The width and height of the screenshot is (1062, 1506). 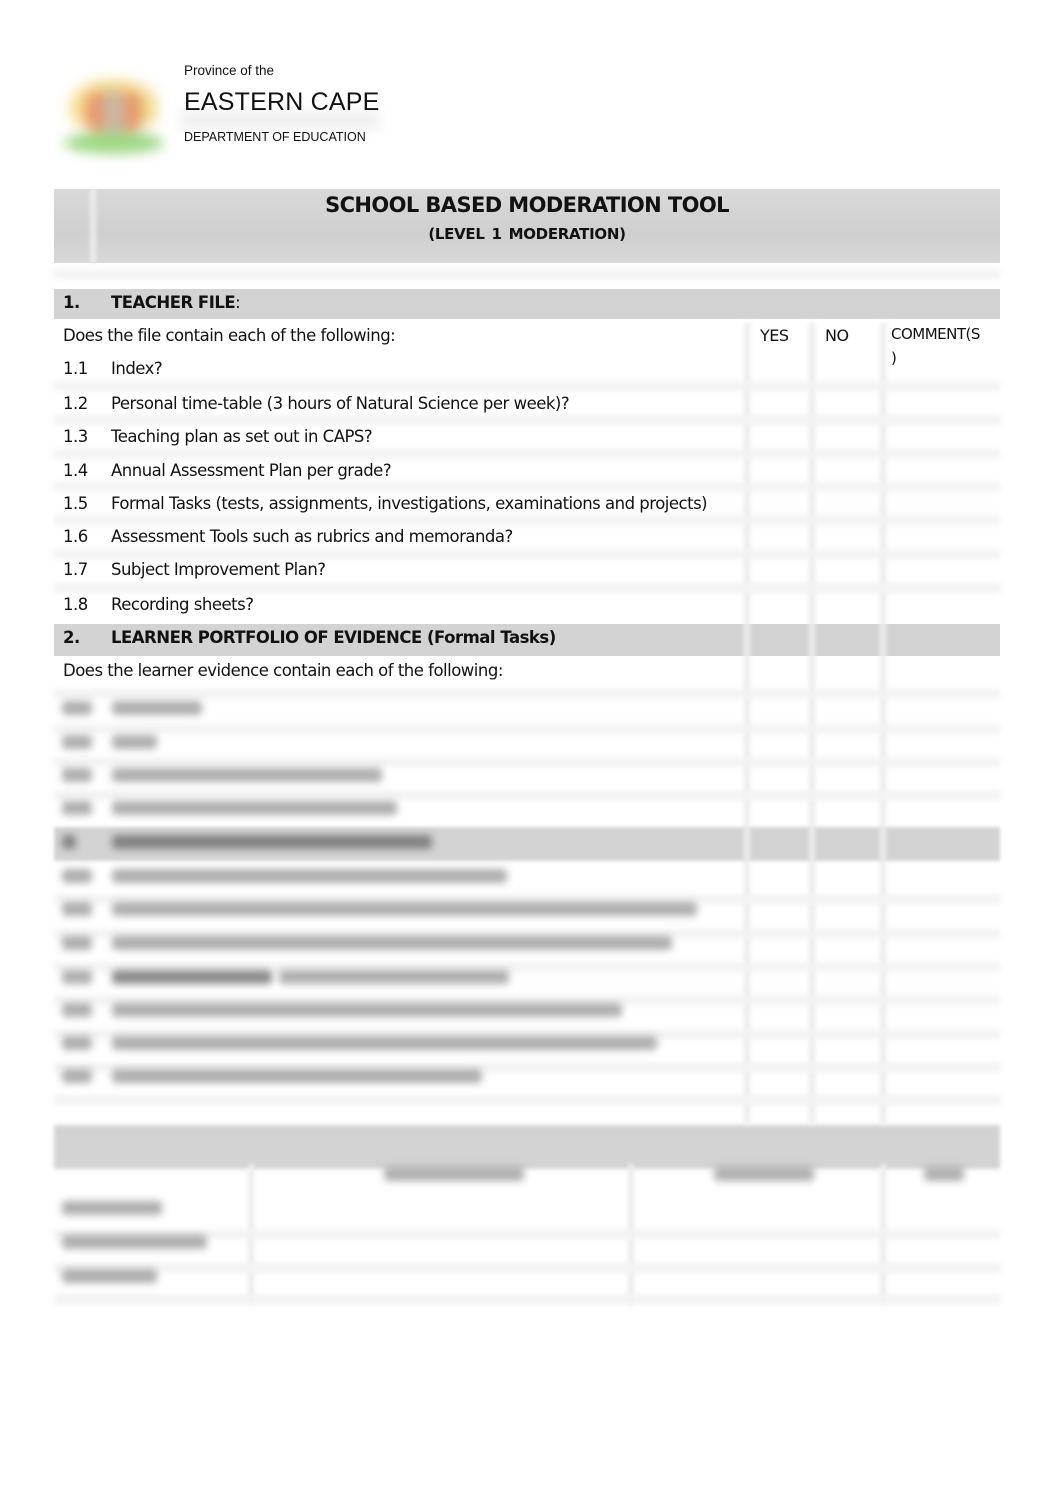 What do you see at coordinates (527, 205) in the screenshot?
I see `document-title: SCHOOL BASED MODERATION TOOL` at bounding box center [527, 205].